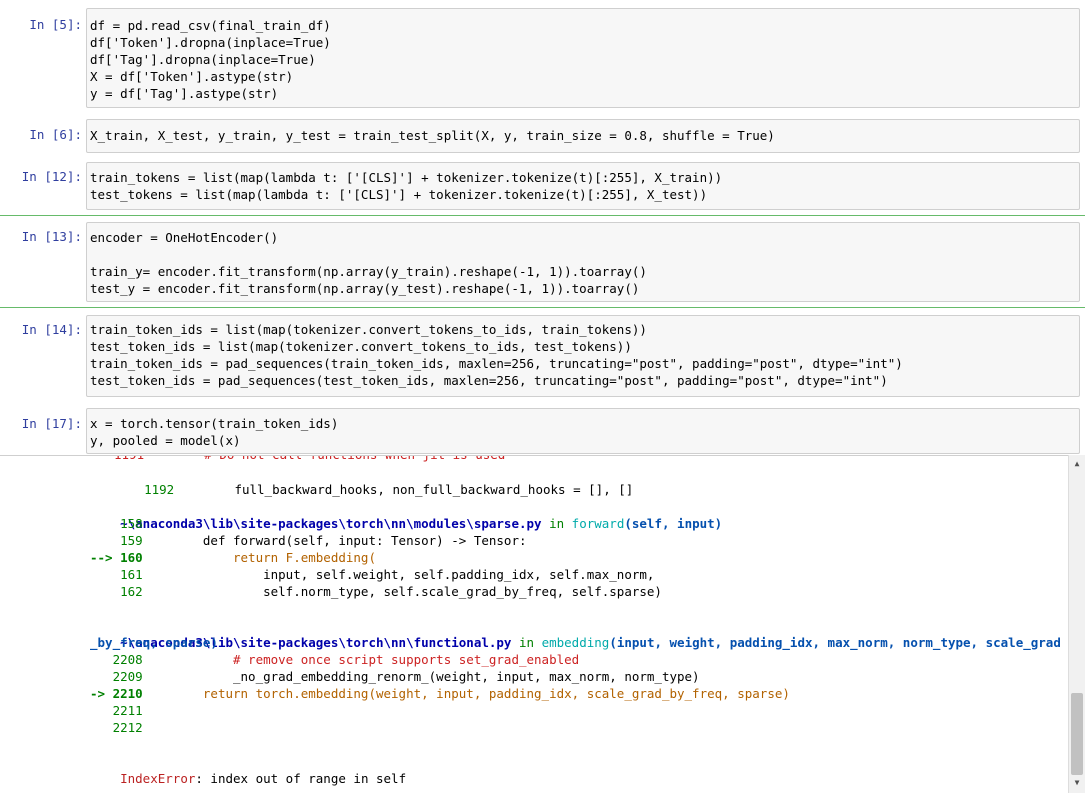 The height and width of the screenshot is (794, 1085). What do you see at coordinates (191, 76) in the screenshot?
I see `code-line: X = df['Token'].astype(str)` at bounding box center [191, 76].